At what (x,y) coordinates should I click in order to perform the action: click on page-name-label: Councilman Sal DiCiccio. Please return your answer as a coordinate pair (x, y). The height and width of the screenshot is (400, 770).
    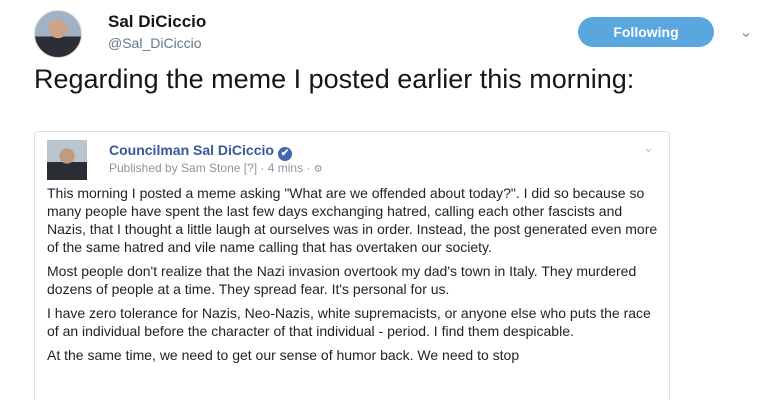
    Looking at the image, I should click on (191, 150).